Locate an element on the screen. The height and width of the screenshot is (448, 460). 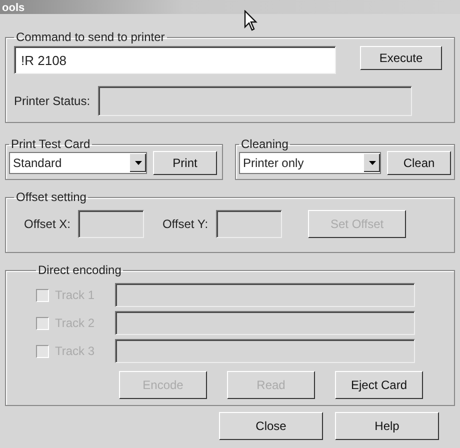
status-label: Printer Status: is located at coordinates (52, 101).